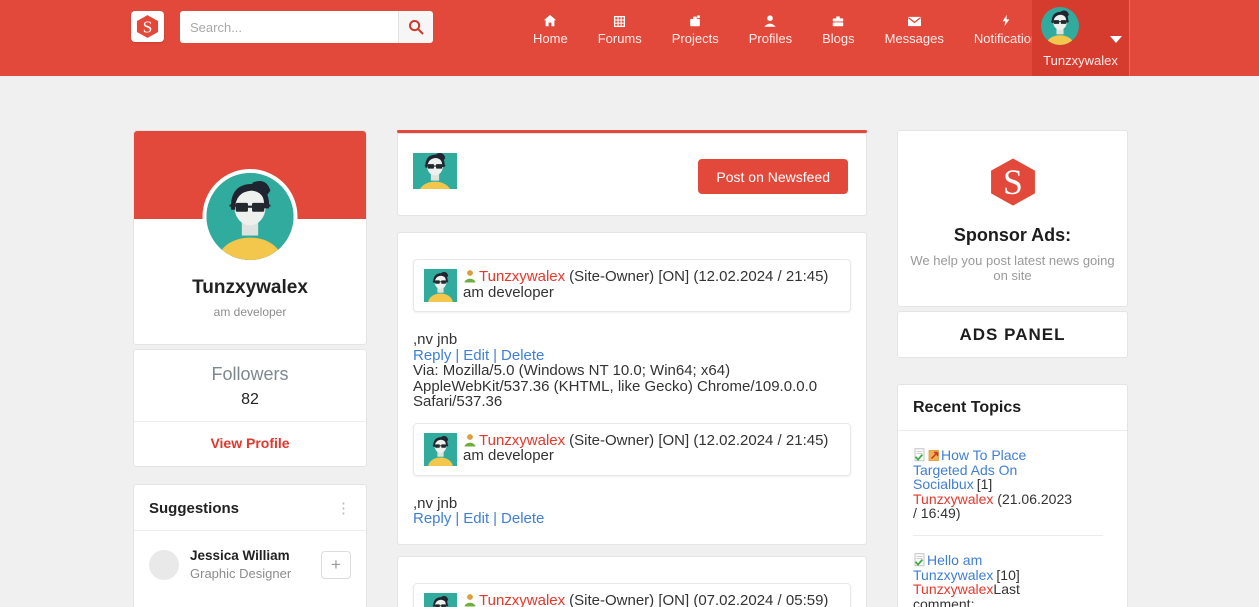  Describe the element at coordinates (250, 216) in the screenshot. I see `profile-avatar` at that location.